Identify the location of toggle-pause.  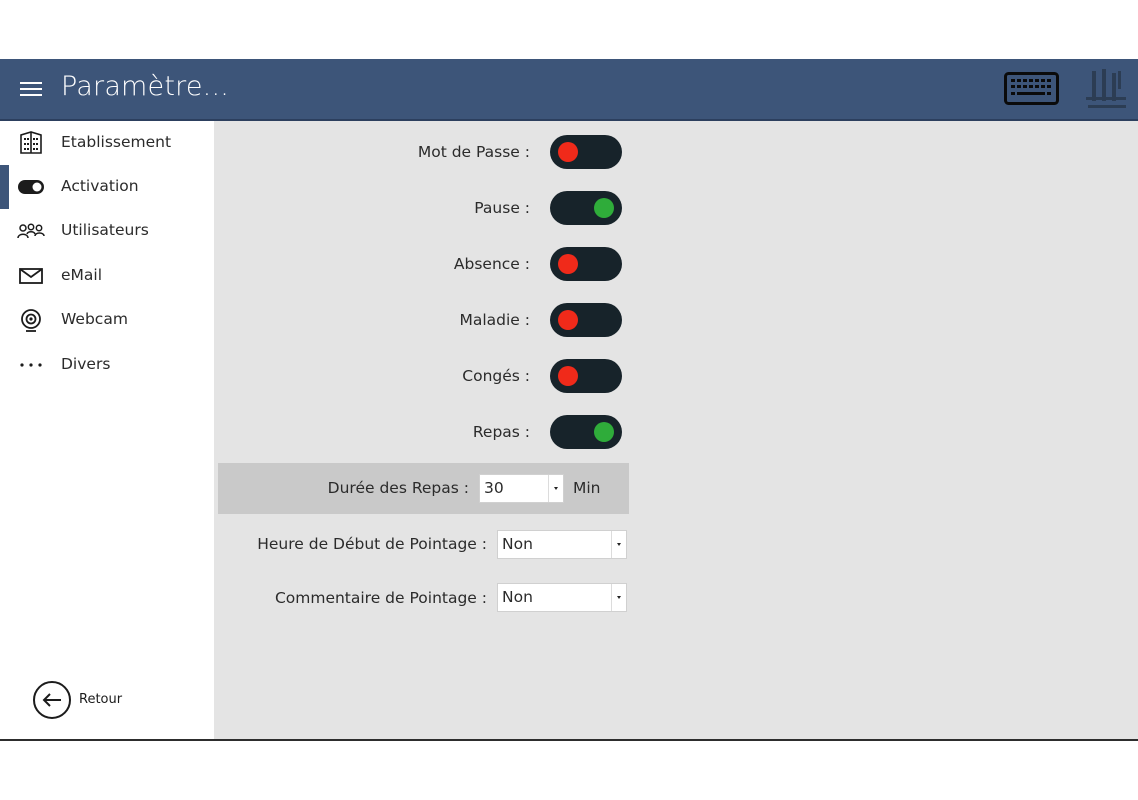
(586, 208).